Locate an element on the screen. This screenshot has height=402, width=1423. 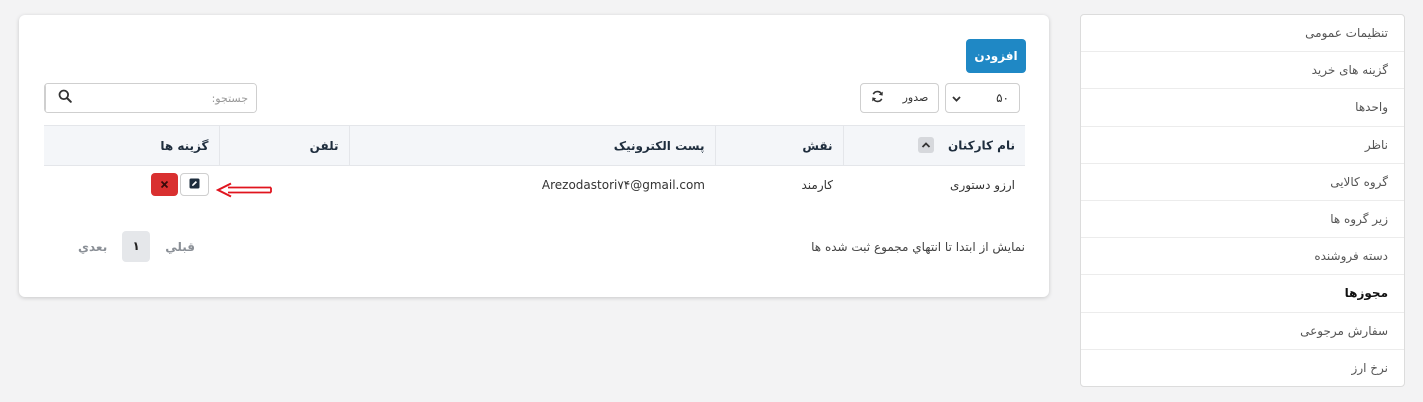
column-header-name-label: نام کارکنان is located at coordinates (981, 145).